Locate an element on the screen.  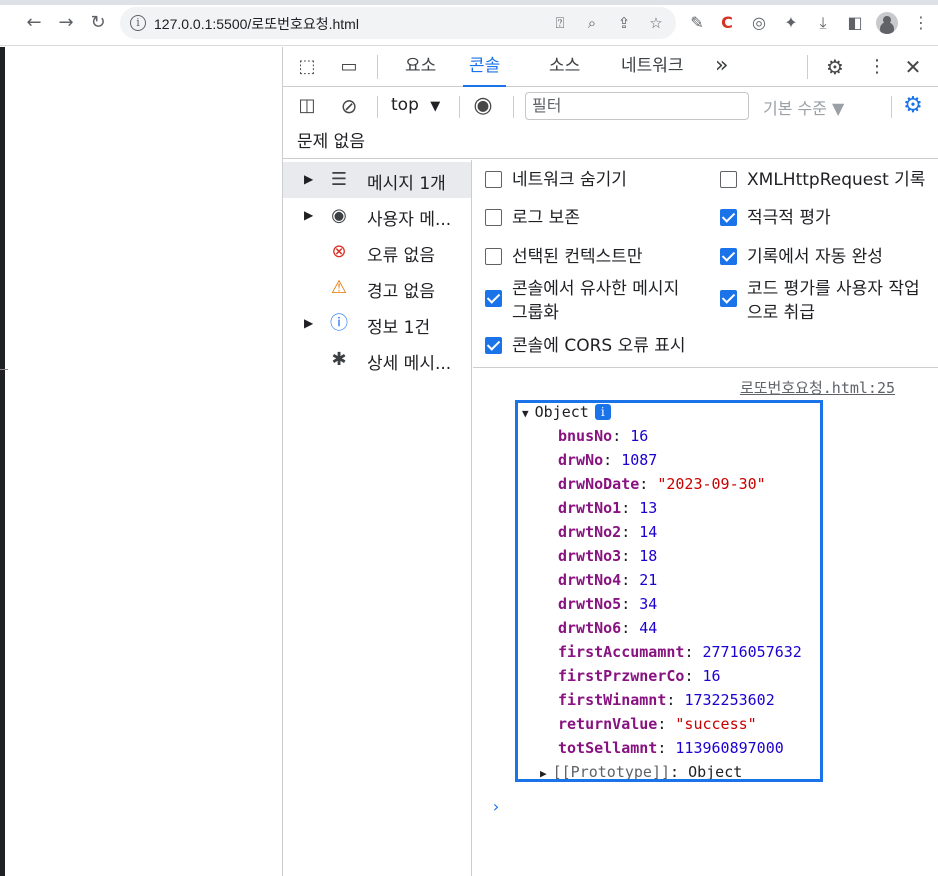
sidebar-item-label: 메시지 1개 is located at coordinates (406, 184).